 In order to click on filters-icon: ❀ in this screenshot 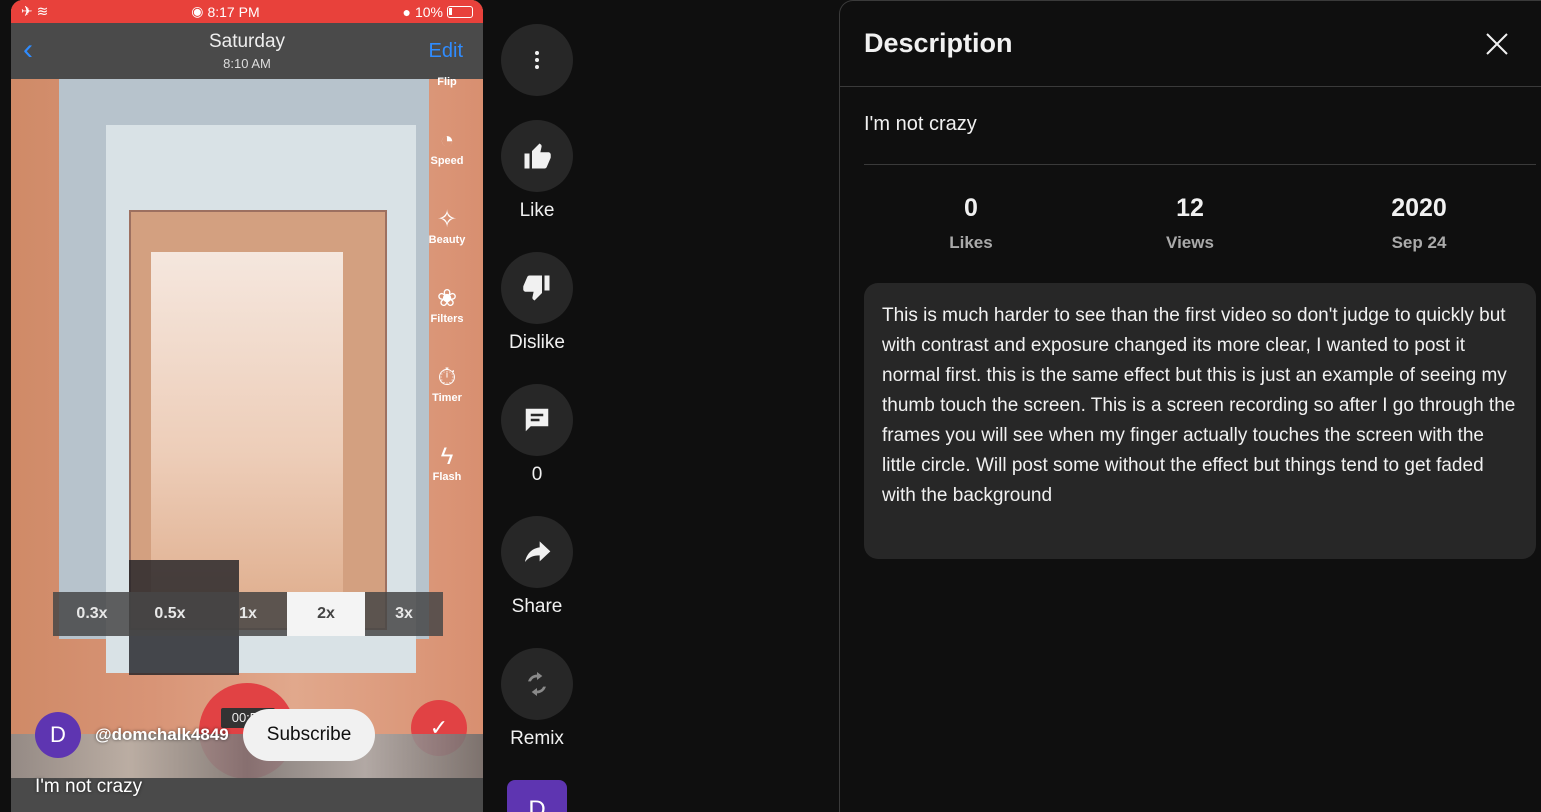, I will do `click(447, 298)`.